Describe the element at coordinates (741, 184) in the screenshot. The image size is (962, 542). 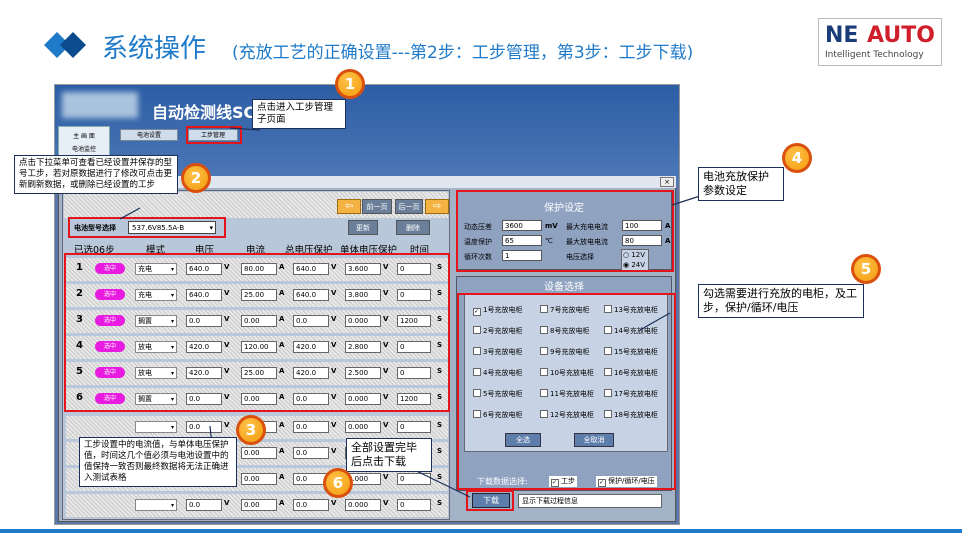
I see `callout-4: 电池充放保护参数设定` at that location.